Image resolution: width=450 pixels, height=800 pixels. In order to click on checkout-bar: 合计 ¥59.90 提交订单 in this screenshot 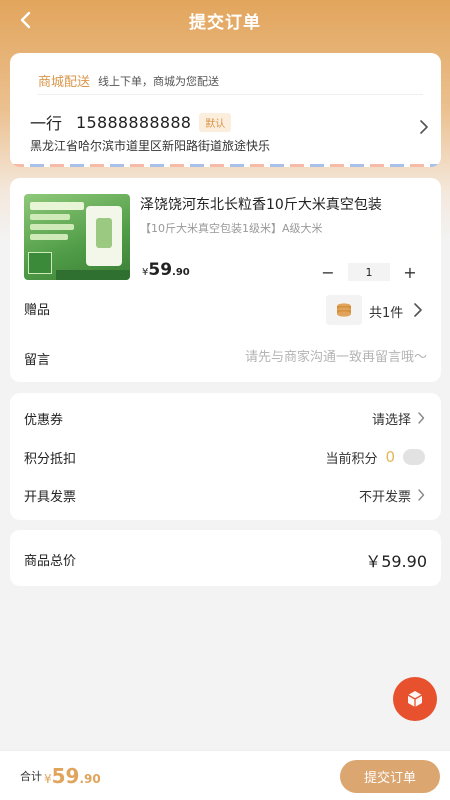, I will do `click(225, 775)`.